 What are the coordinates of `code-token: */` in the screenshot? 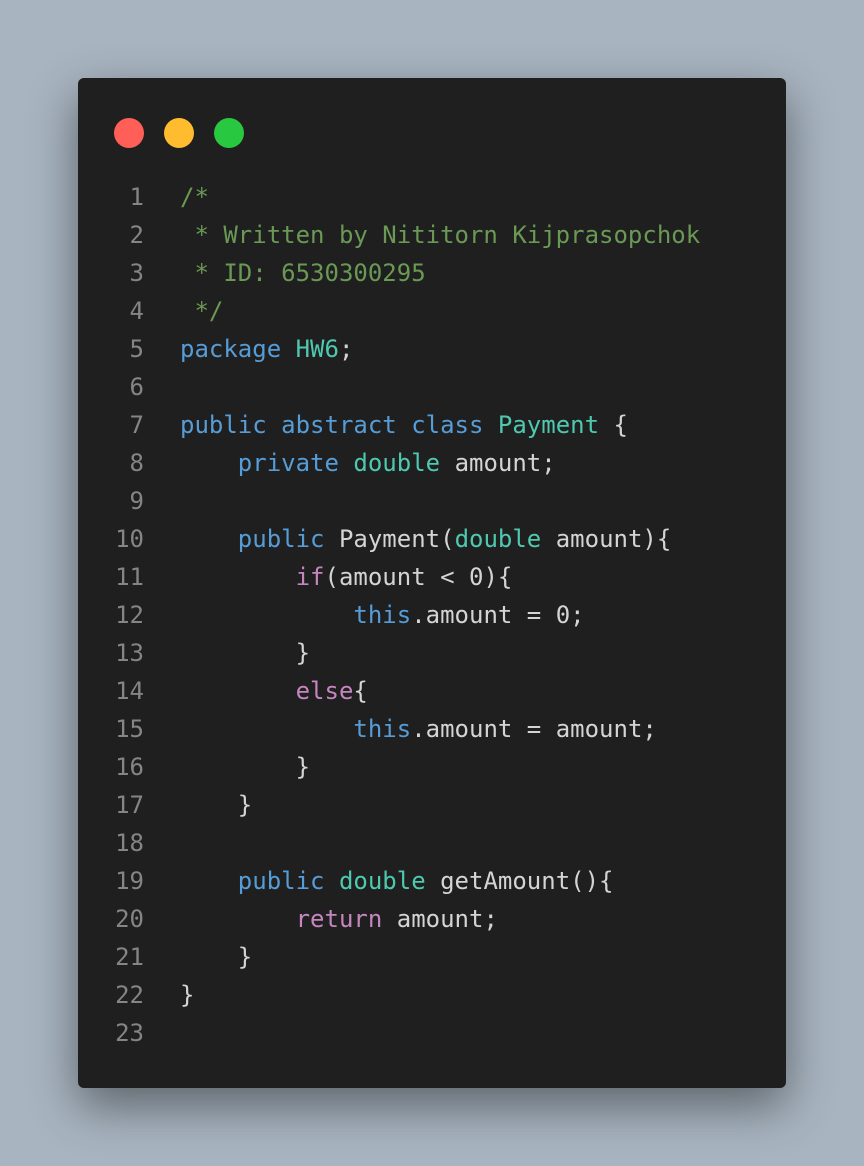 It's located at (202, 311).